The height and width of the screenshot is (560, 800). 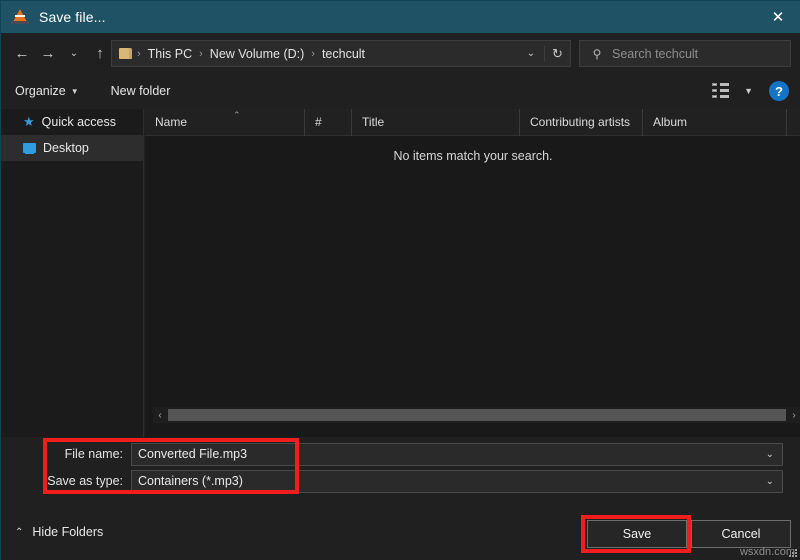 I want to click on recent-locations-icon: ⌄, so click(x=74, y=53).